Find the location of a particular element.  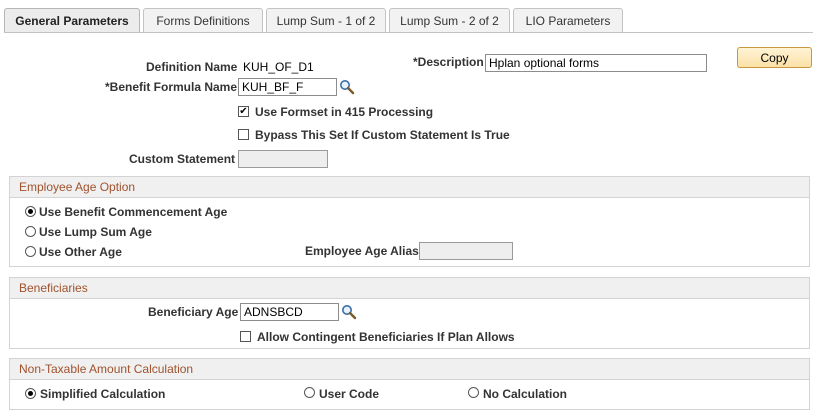

tab-lump-sum-1: Lump Sum - 1 of 2 is located at coordinates (326, 20).